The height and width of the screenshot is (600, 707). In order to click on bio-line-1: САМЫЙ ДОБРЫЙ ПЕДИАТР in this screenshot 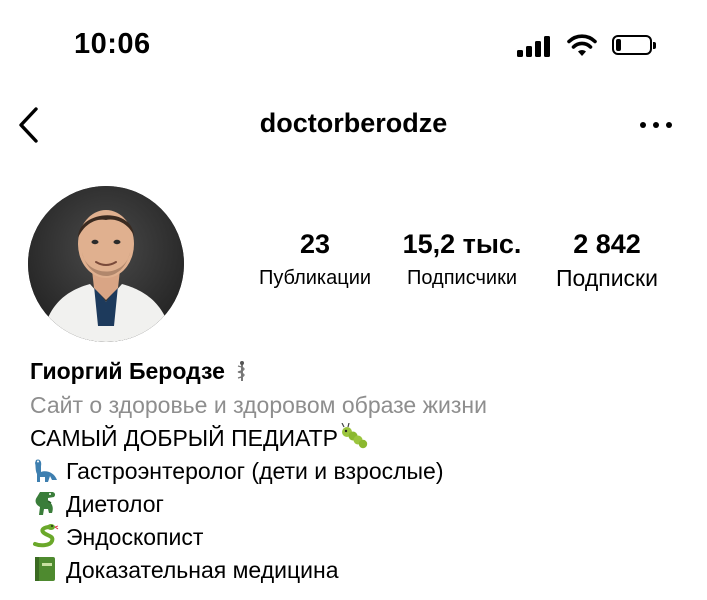, I will do `click(360, 438)`.